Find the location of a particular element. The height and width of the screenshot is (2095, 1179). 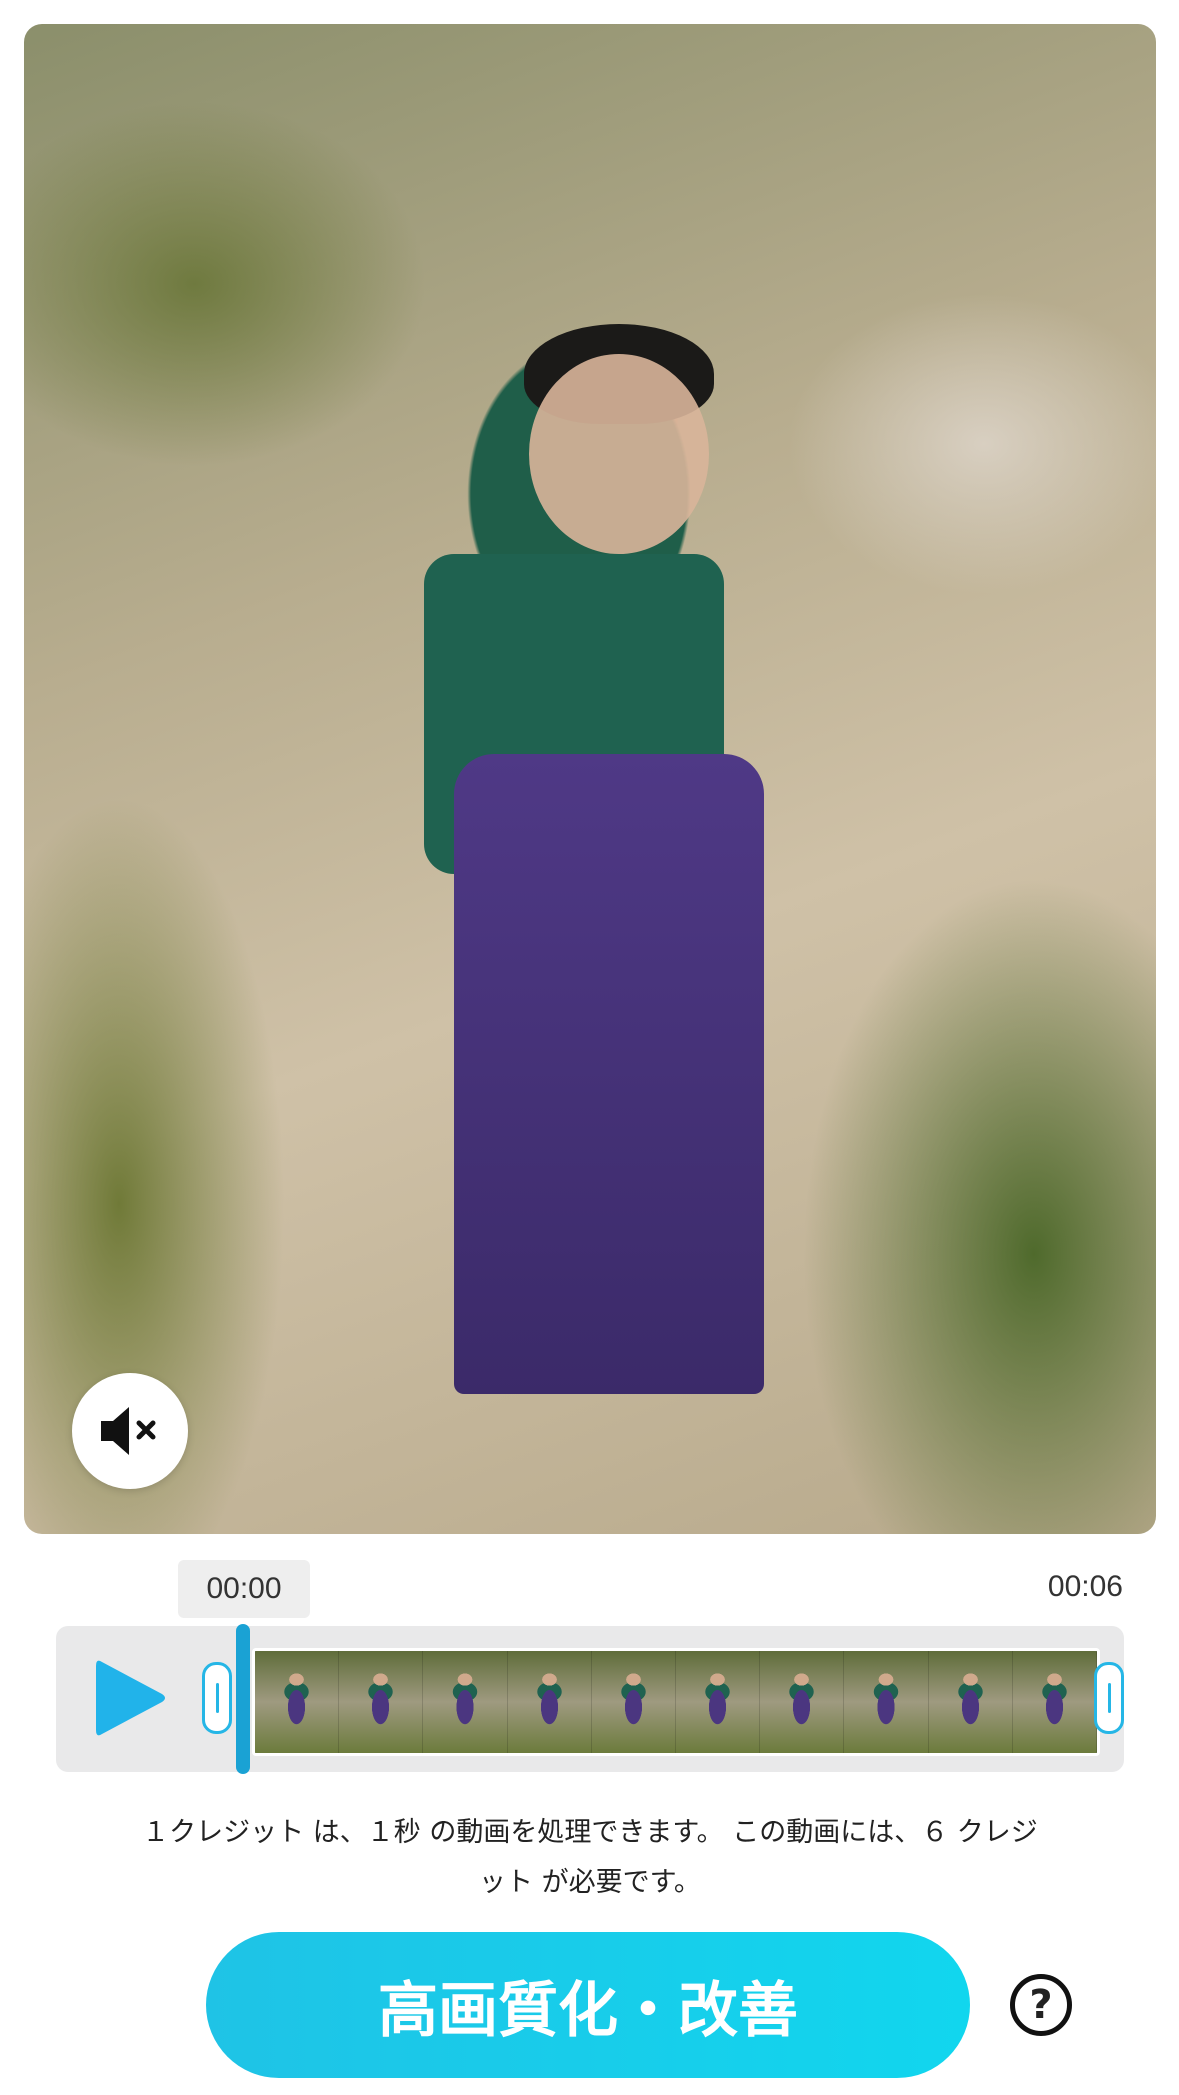

video-filmstrip is located at coordinates (676, 1702).